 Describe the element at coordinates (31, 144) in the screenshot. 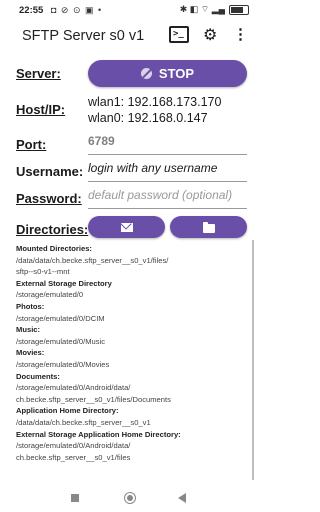

I see `port-label: Port:` at that location.